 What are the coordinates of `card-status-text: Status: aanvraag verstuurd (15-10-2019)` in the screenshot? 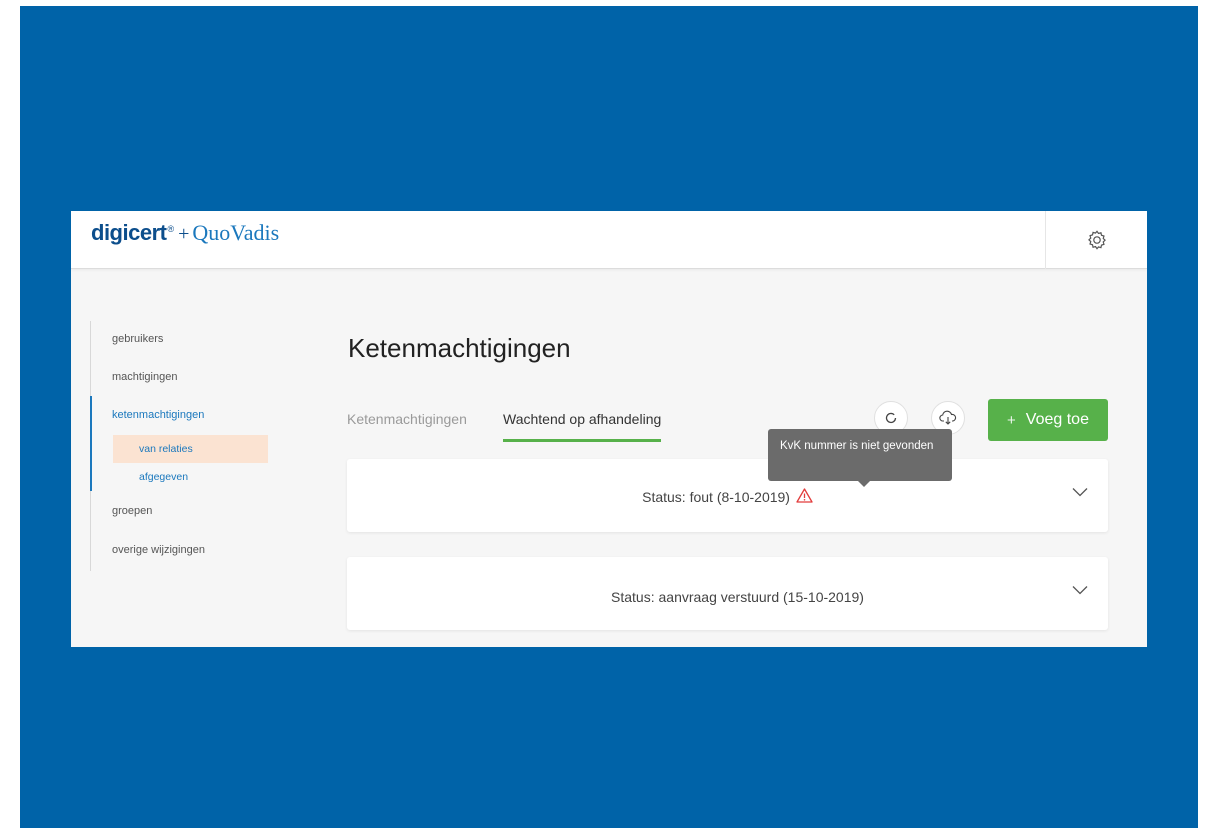 It's located at (737, 597).